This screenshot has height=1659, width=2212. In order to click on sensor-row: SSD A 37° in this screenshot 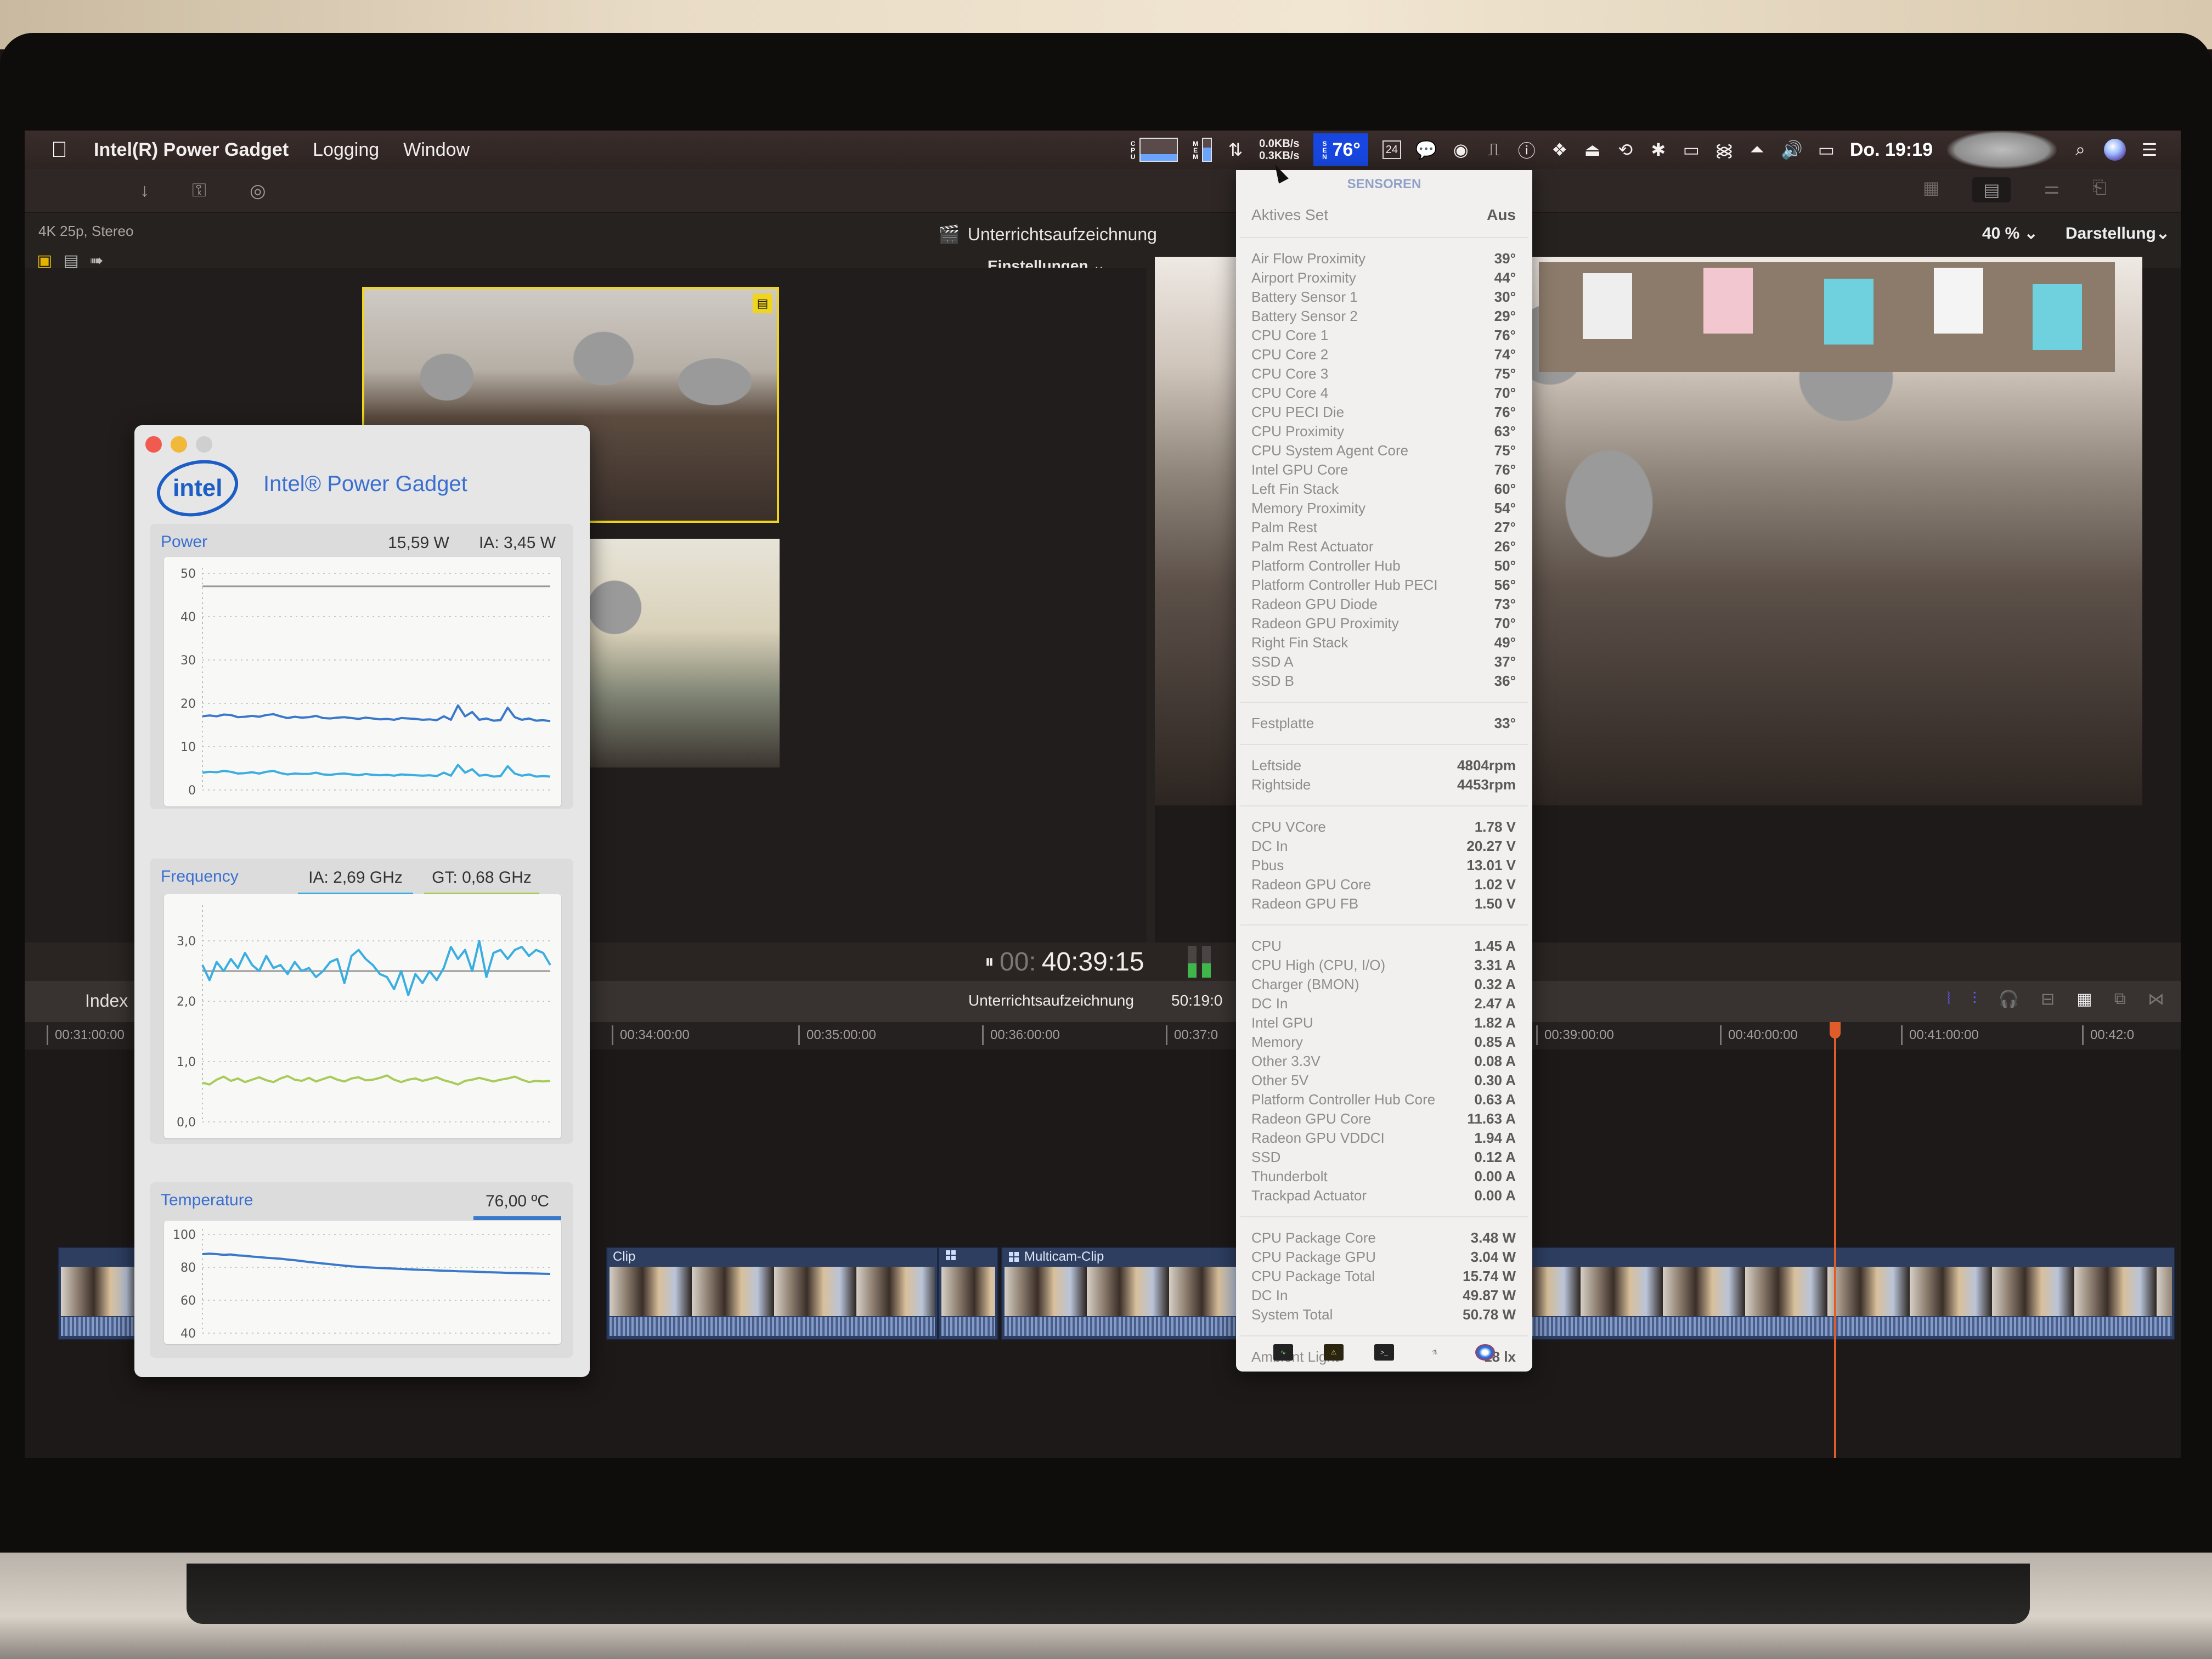, I will do `click(1384, 662)`.